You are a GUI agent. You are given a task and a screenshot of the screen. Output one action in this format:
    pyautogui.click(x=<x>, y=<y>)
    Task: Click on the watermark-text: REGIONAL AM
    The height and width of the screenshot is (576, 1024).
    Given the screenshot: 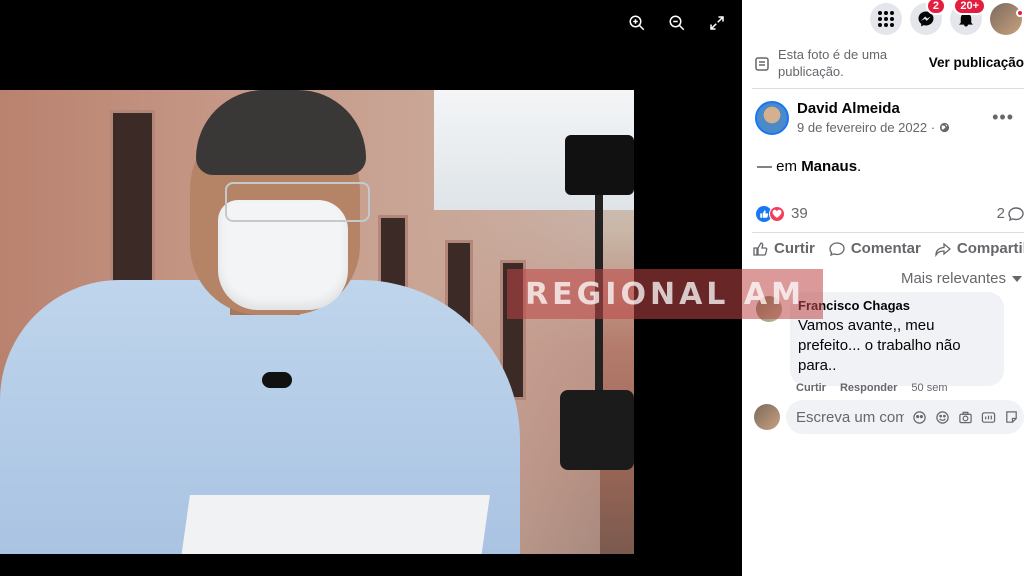 What is the action you would take?
    pyautogui.click(x=665, y=294)
    